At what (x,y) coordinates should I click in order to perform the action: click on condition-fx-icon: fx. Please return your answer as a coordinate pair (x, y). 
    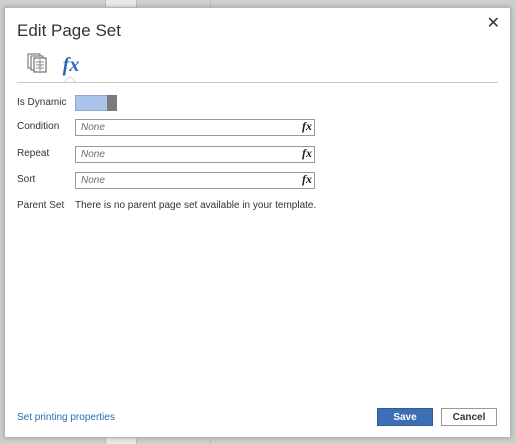
    Looking at the image, I should click on (307, 126).